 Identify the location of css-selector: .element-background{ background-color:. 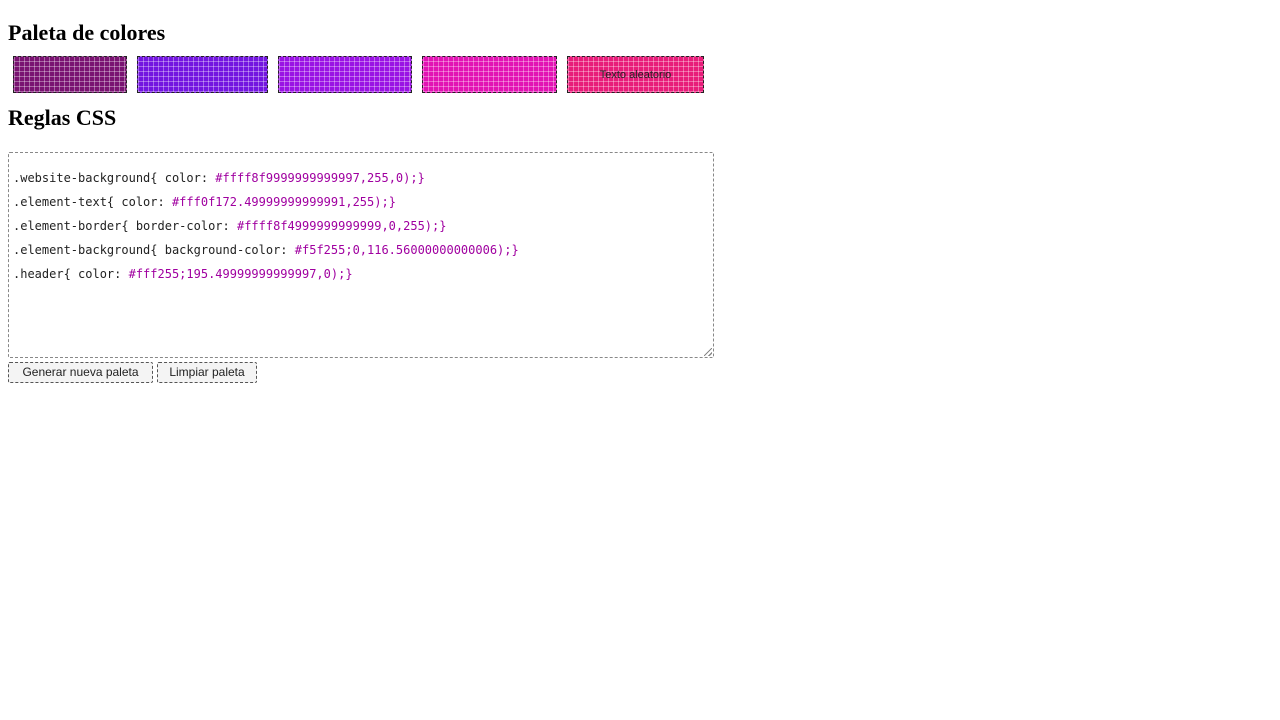
(154, 250).